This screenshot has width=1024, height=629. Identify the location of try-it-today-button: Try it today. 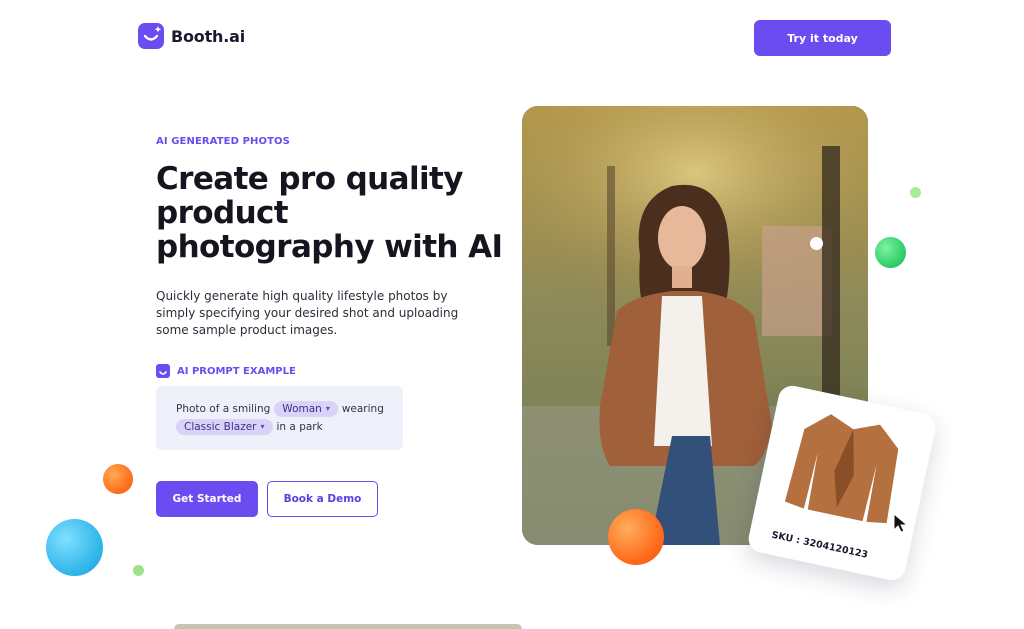
(822, 38).